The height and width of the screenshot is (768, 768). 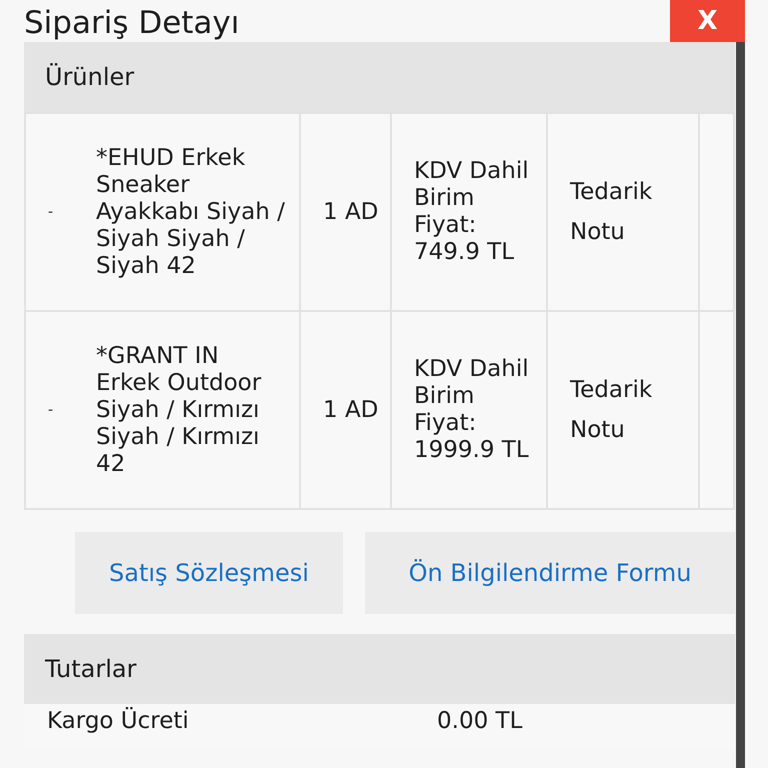 What do you see at coordinates (740, 405) in the screenshot?
I see `scrollbar` at bounding box center [740, 405].